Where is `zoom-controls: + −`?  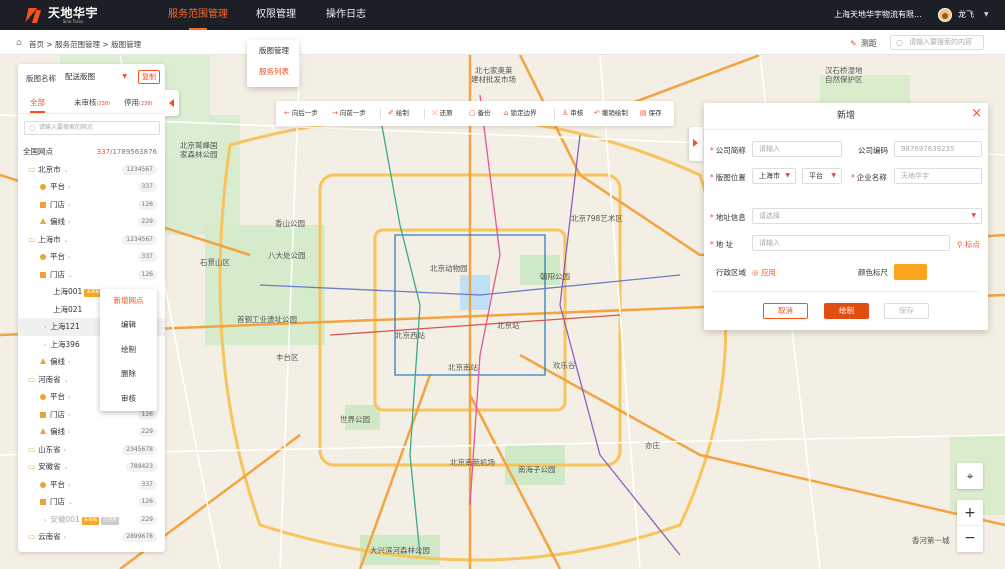
zoom-controls: + − is located at coordinates (970, 526).